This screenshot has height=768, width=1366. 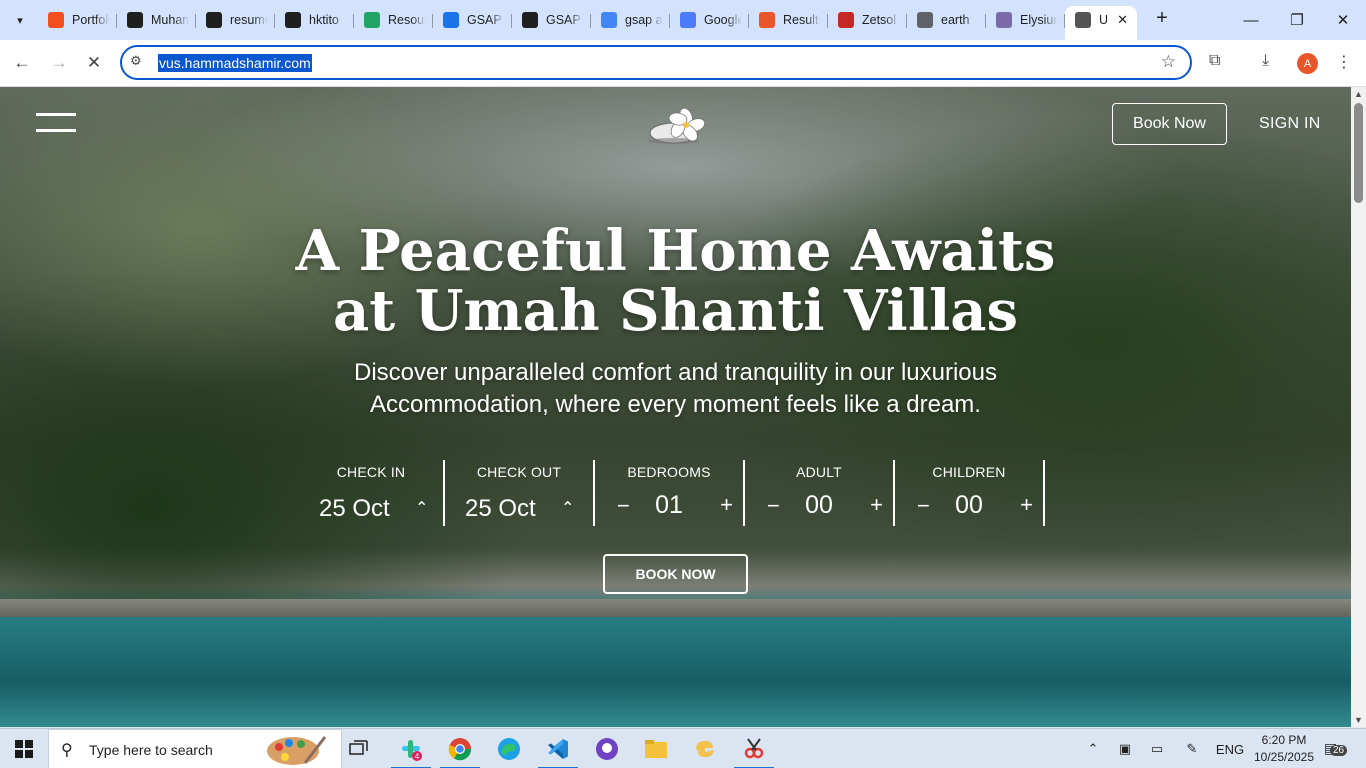 What do you see at coordinates (1162, 19) in the screenshot?
I see `new-tab-button: +` at bounding box center [1162, 19].